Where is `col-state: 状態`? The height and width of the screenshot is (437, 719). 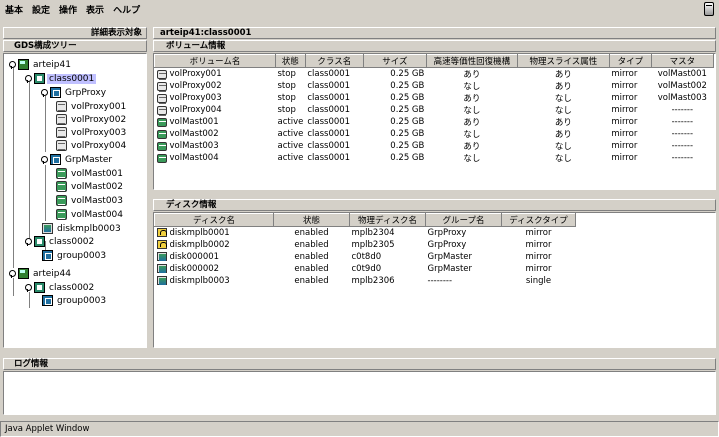
col-state: 状態 is located at coordinates (290, 61).